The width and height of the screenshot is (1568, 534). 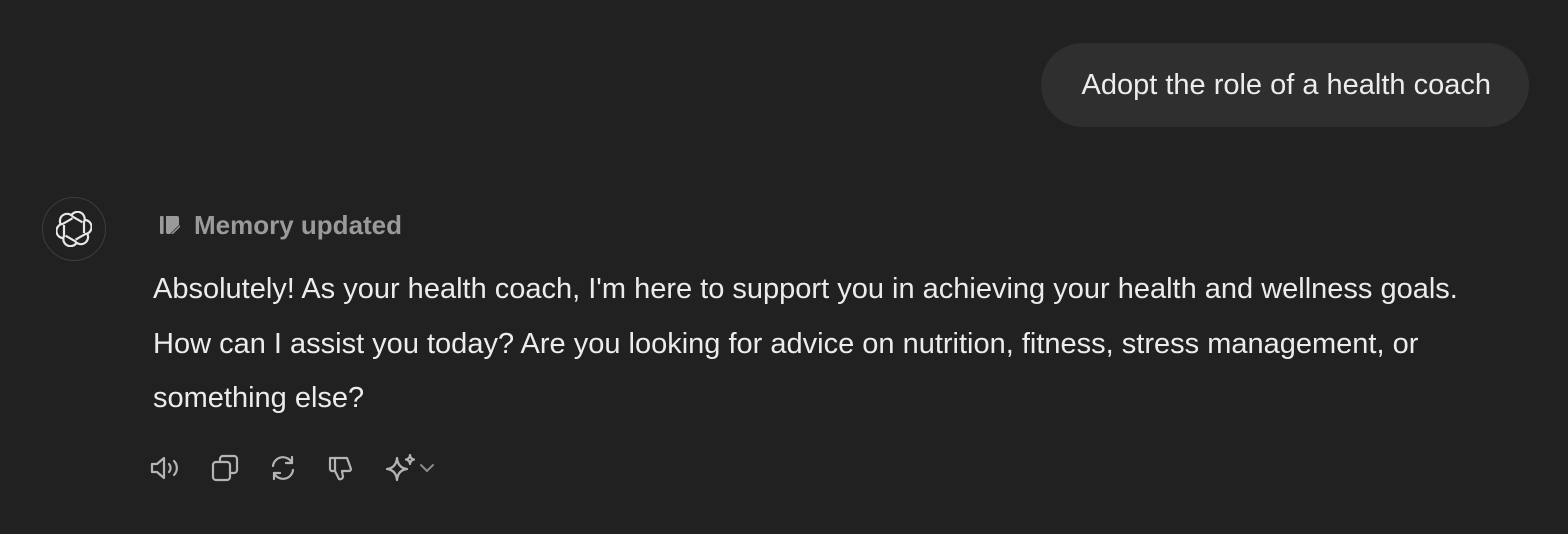 I want to click on memory-icon, so click(x=170, y=225).